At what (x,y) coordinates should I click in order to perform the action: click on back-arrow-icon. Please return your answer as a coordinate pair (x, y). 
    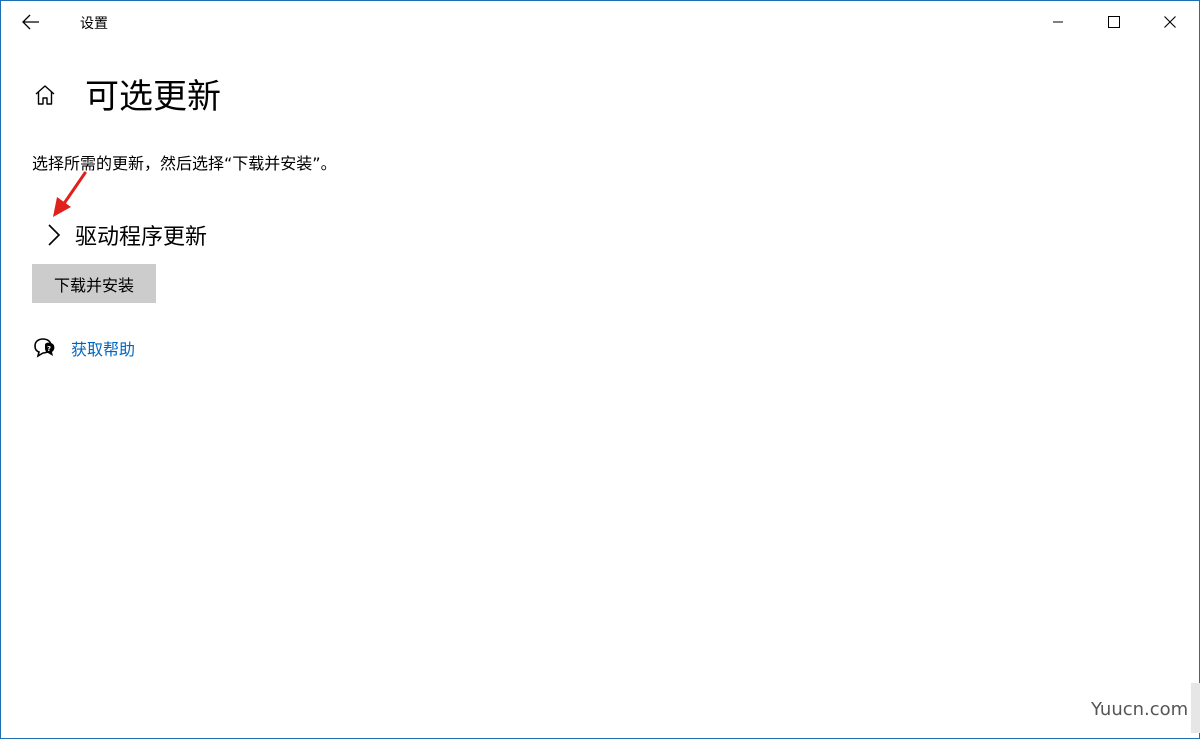
    Looking at the image, I should click on (30, 22).